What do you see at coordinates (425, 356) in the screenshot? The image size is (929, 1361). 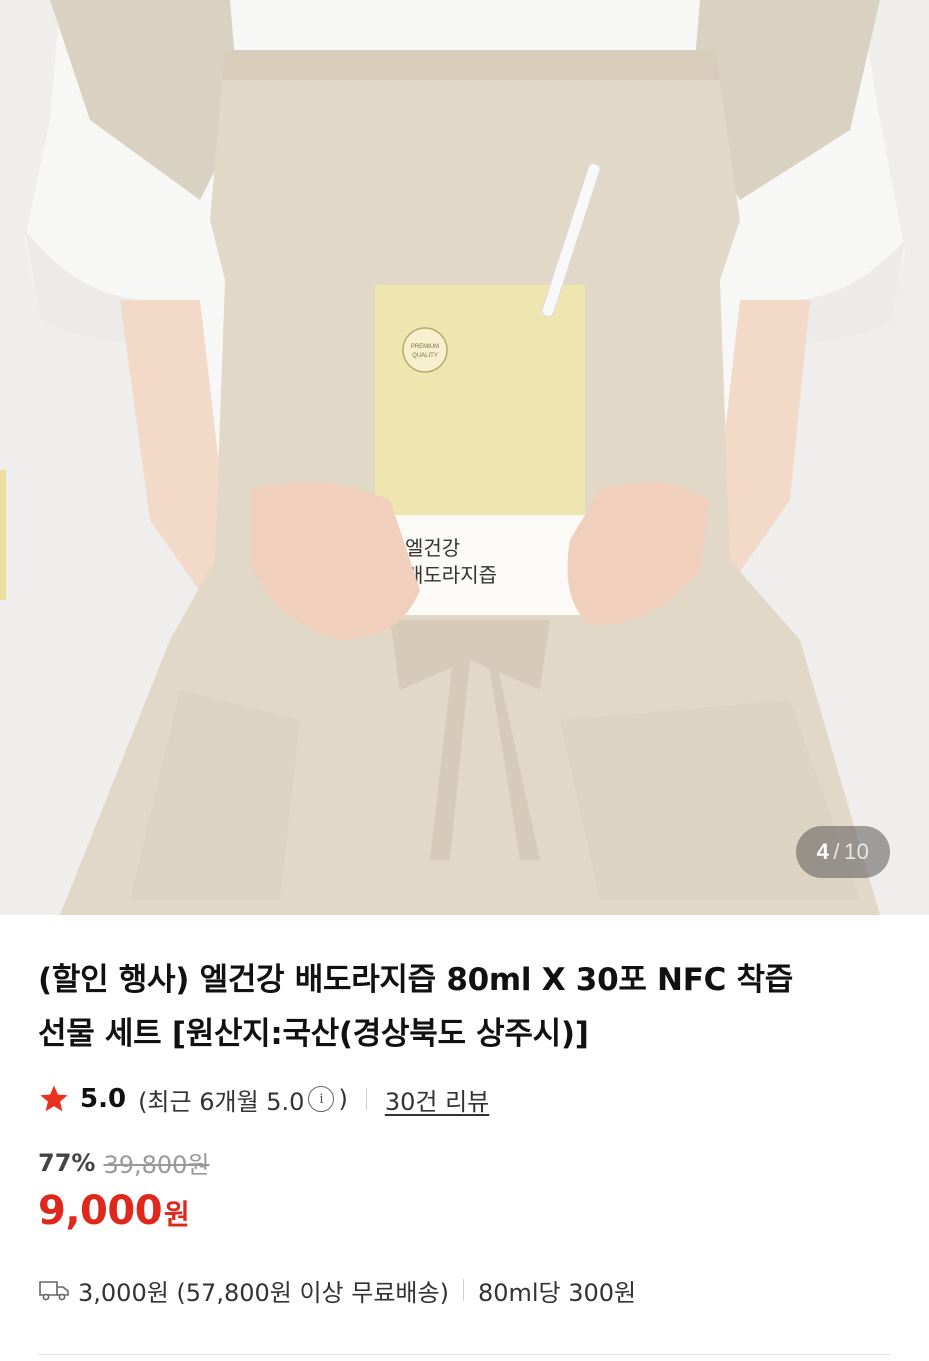 I see `svg-text: QUALITY` at bounding box center [425, 356].